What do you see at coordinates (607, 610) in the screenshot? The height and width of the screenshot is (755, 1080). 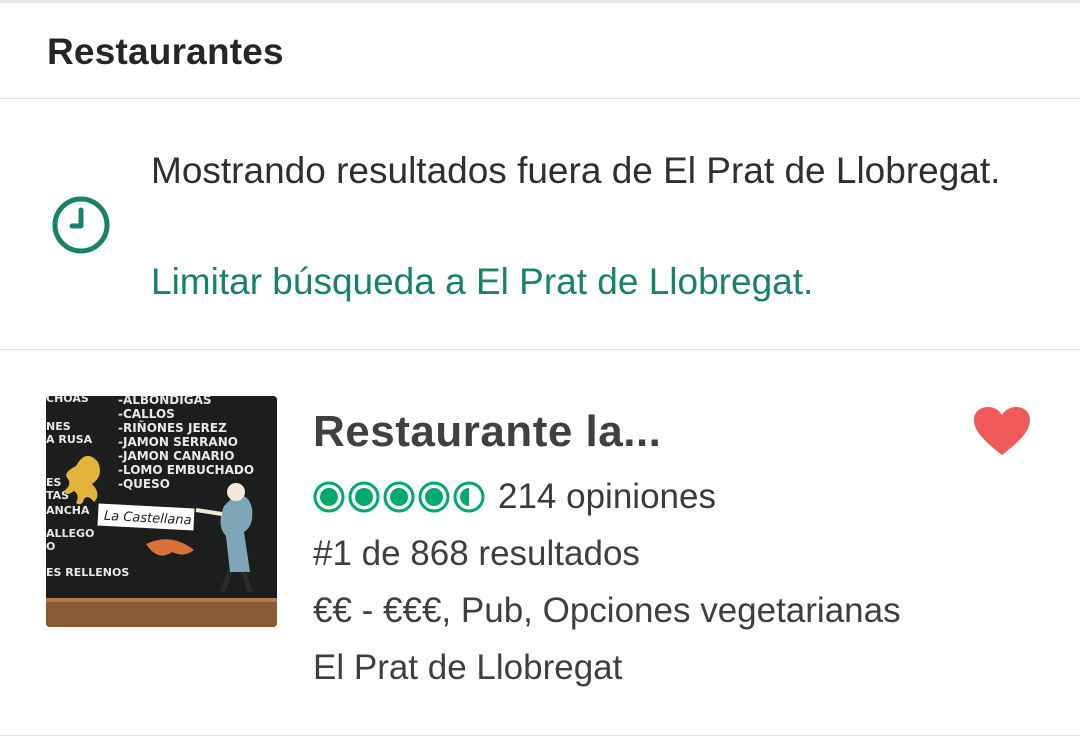 I see `cuisine-tags: €€ - €€€, Pub, Opciones vegetarianas` at bounding box center [607, 610].